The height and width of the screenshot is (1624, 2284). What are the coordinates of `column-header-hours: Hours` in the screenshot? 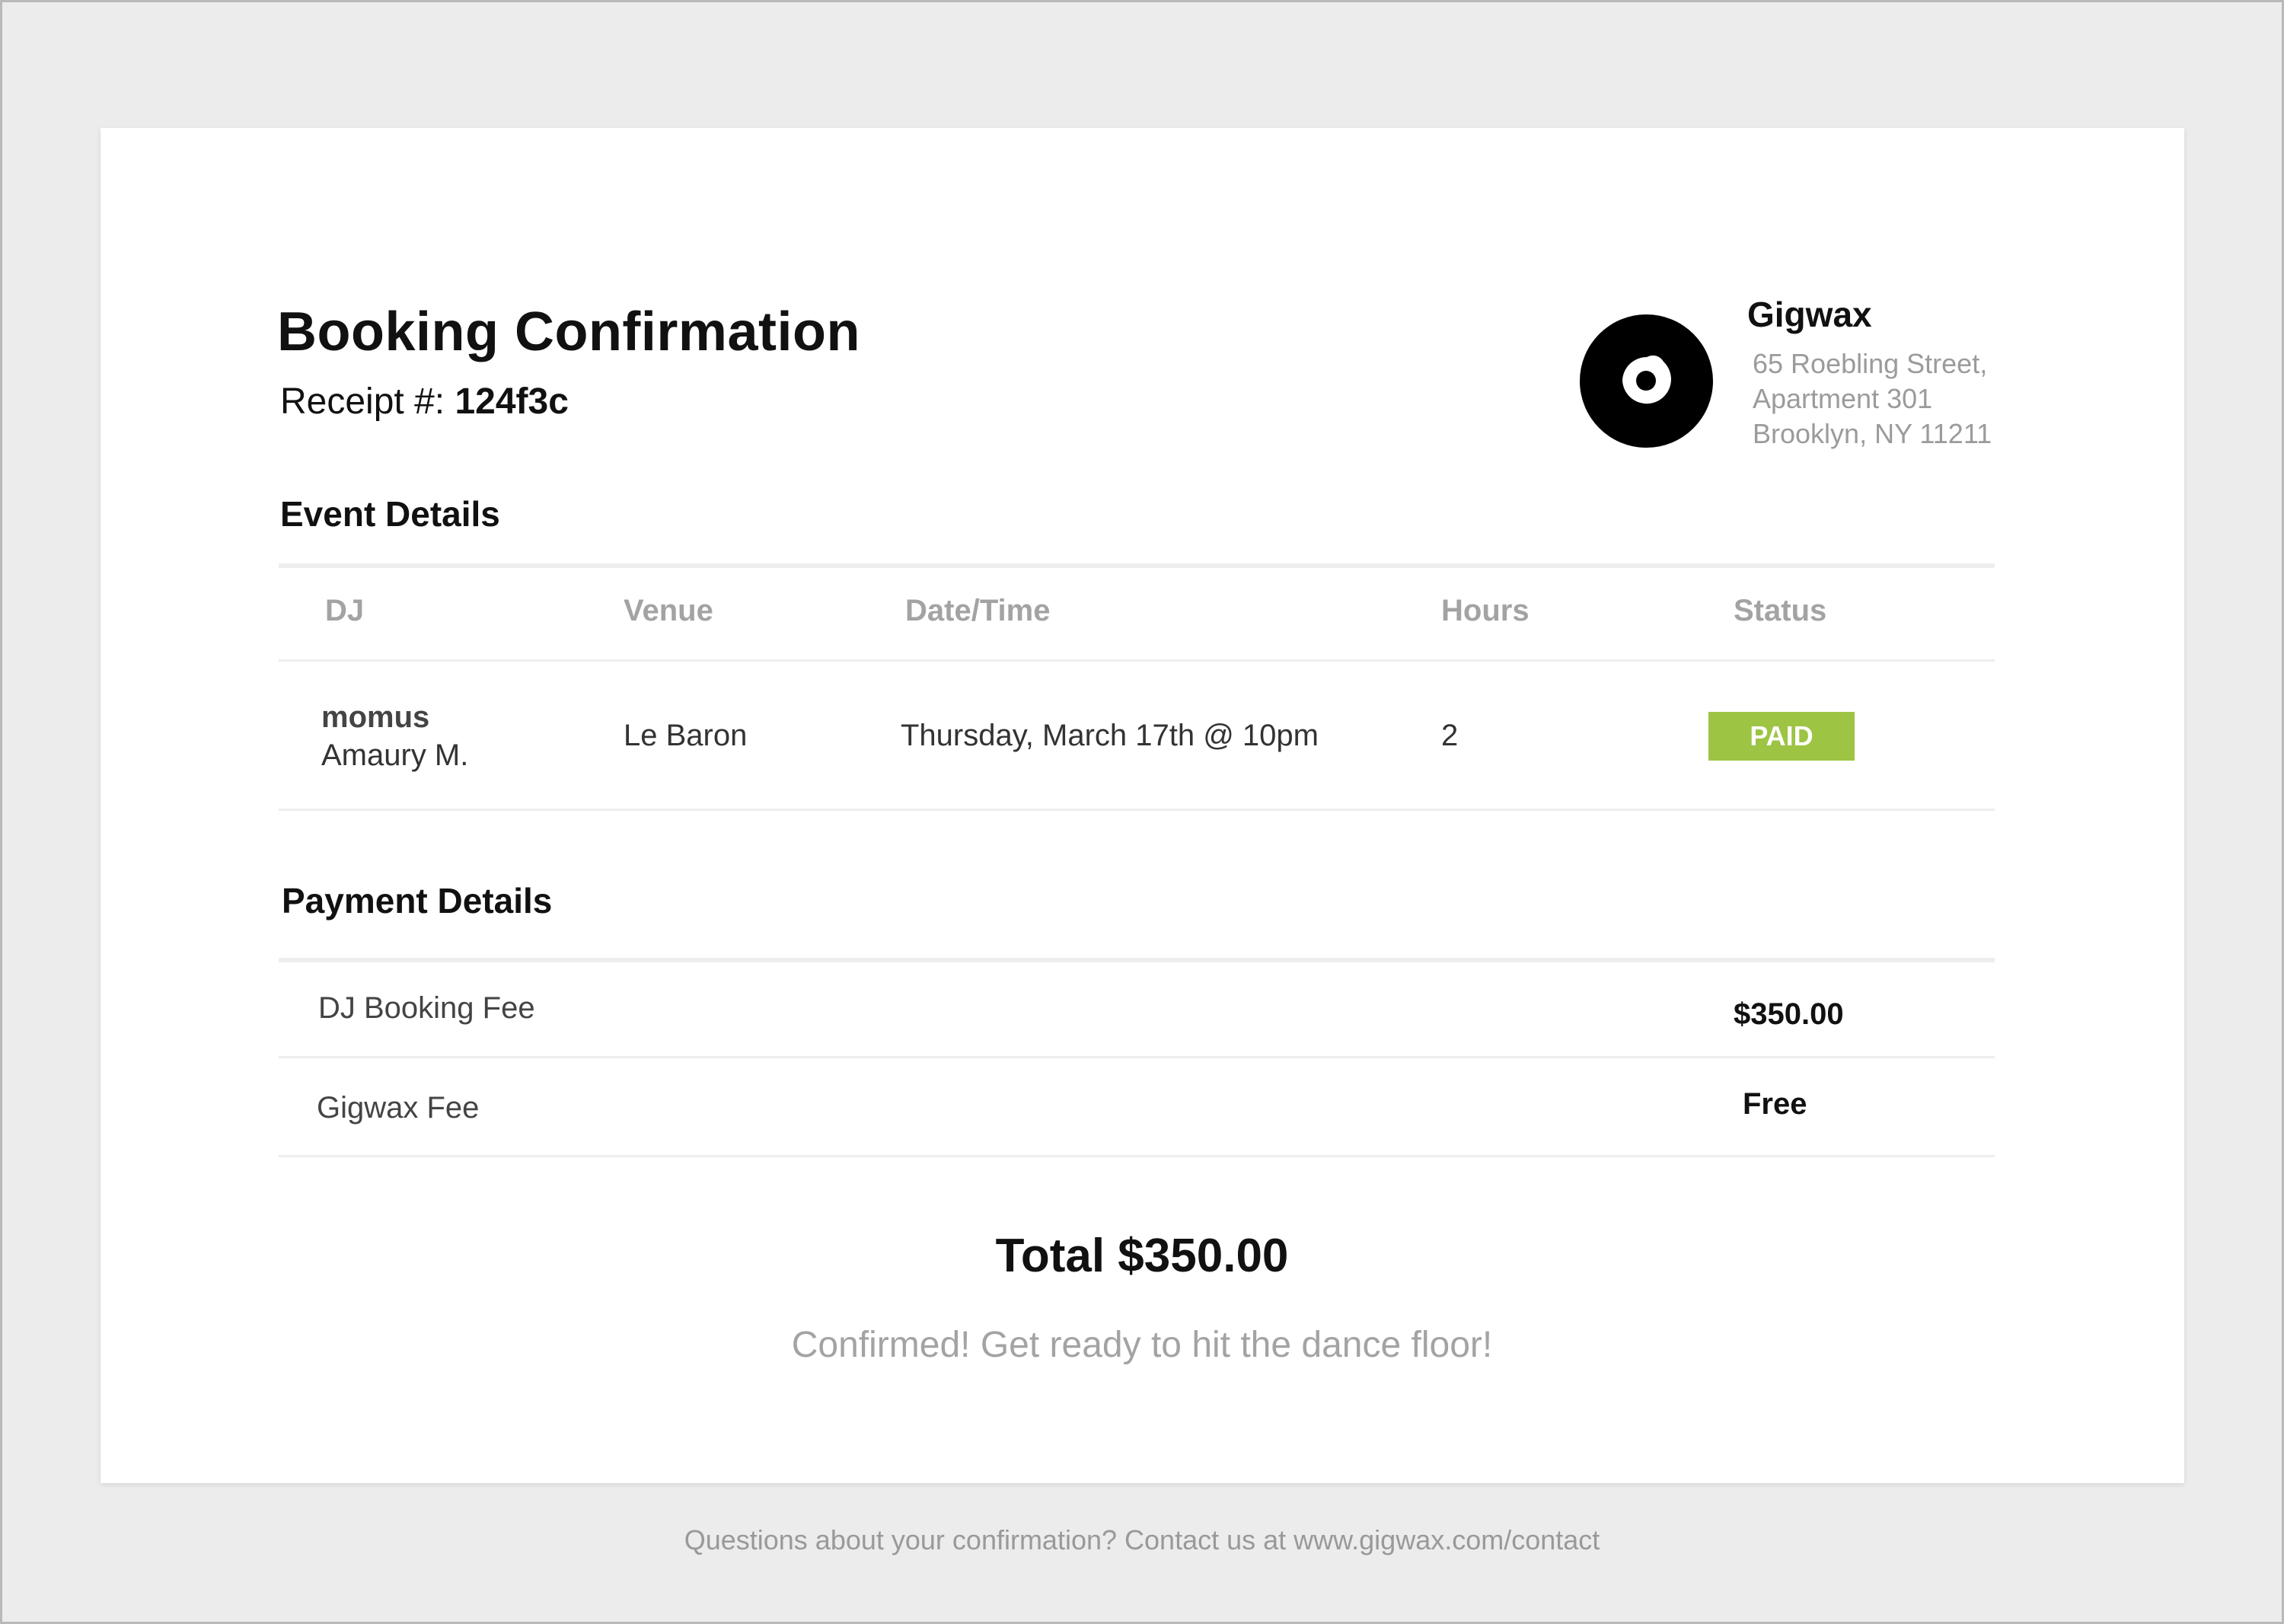 It's located at (1485, 610).